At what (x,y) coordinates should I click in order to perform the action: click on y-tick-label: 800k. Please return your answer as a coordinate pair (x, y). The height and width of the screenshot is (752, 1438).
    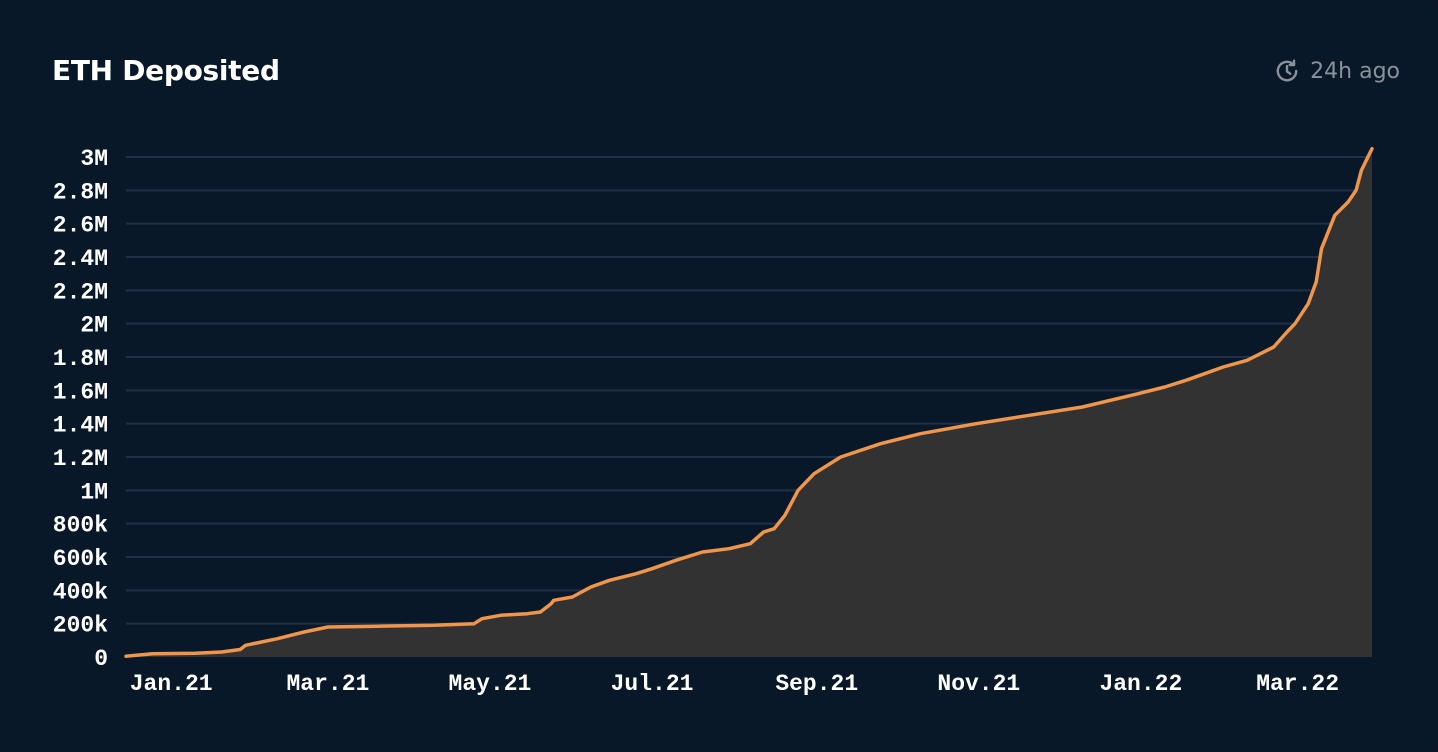
    Looking at the image, I should click on (80, 526).